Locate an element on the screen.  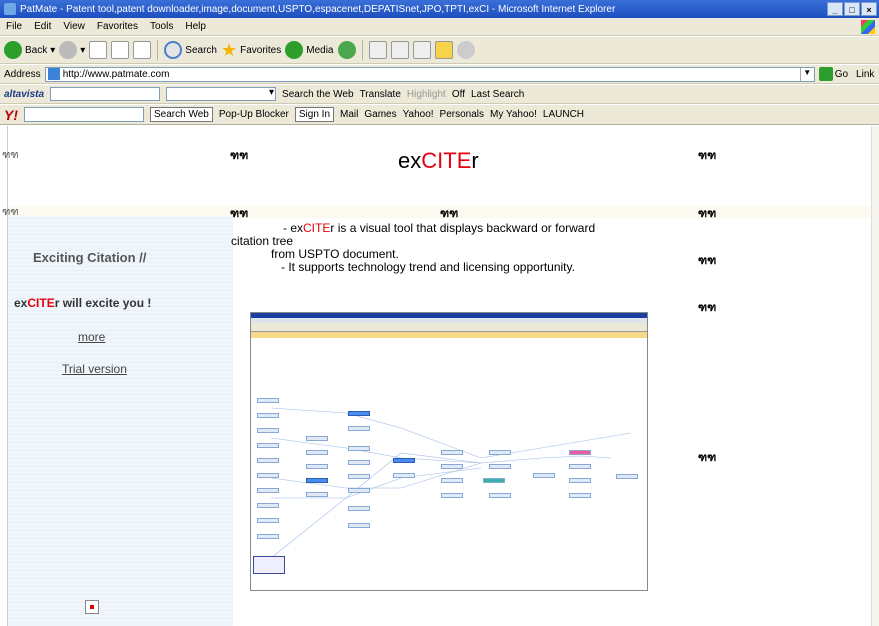
translate-button: Translate is located at coordinates (380, 94).